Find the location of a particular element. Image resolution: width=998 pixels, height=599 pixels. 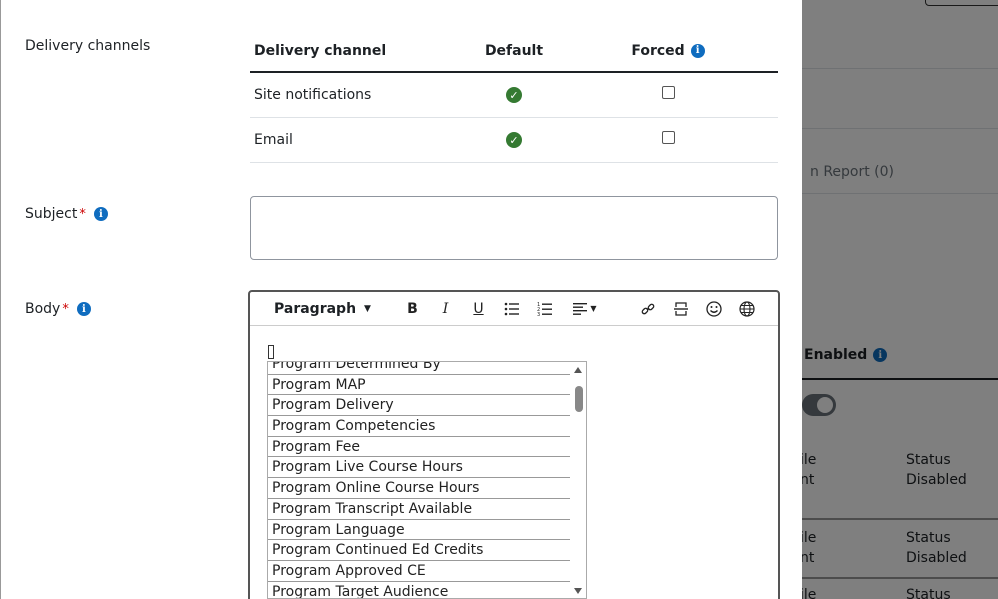

list-item: Program Online Course Hours is located at coordinates (420, 488).